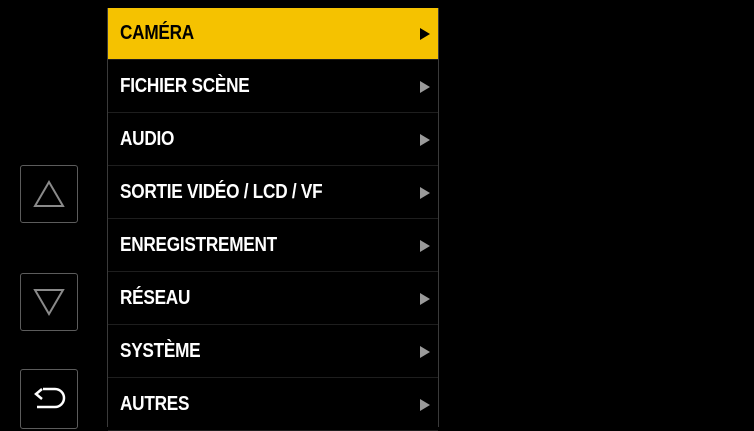 The height and width of the screenshot is (431, 754). I want to click on triangle-up-icon, so click(49, 193).